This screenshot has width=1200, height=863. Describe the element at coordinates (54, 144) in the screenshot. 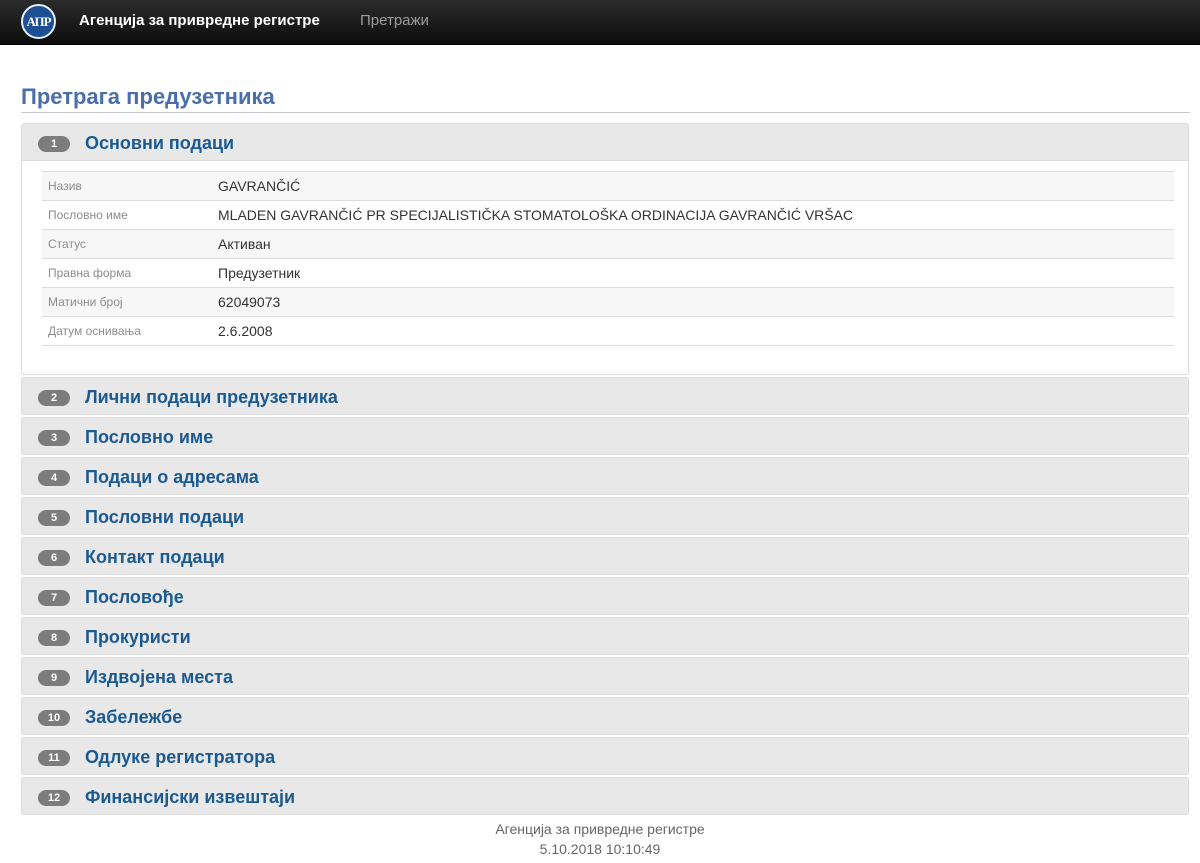

I see `section-number-badge: 1` at that location.